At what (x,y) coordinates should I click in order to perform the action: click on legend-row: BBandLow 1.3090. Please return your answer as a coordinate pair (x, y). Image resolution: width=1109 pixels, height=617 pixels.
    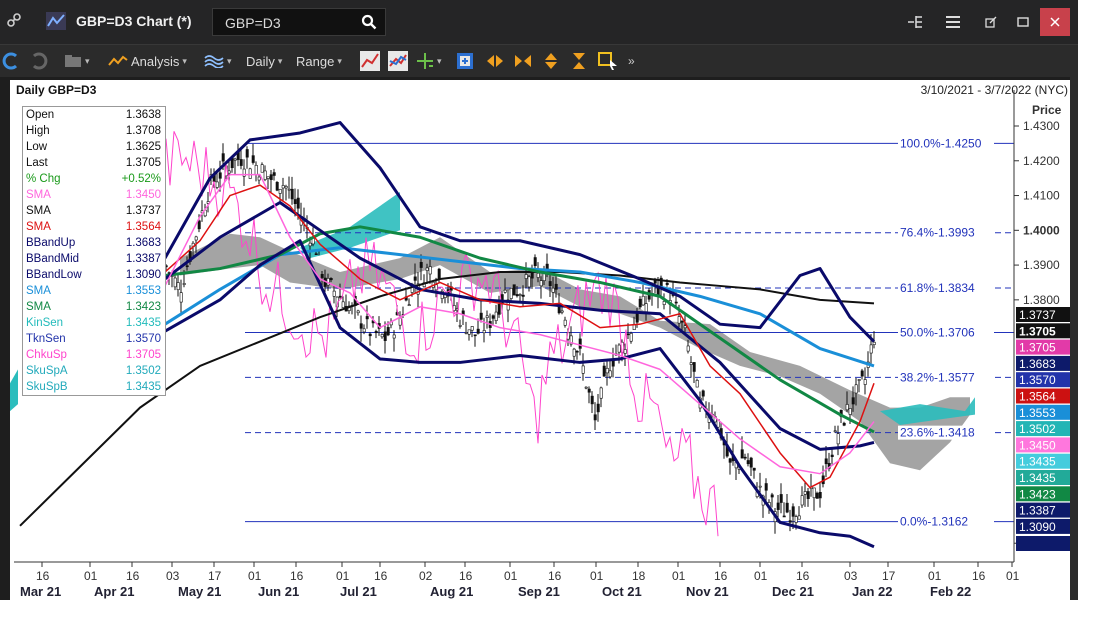
    Looking at the image, I should click on (94, 275).